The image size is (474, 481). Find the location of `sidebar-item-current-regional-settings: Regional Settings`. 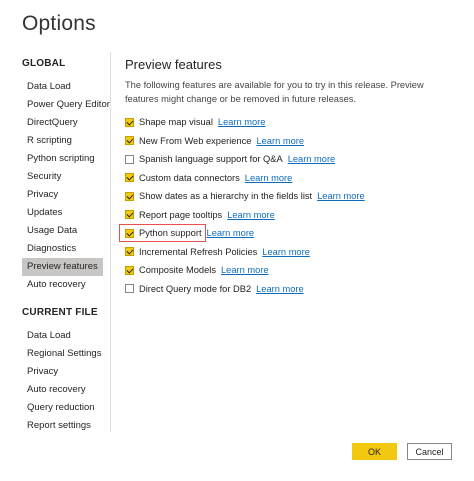

sidebar-item-current-regional-settings: Regional Settings is located at coordinates (54, 354).